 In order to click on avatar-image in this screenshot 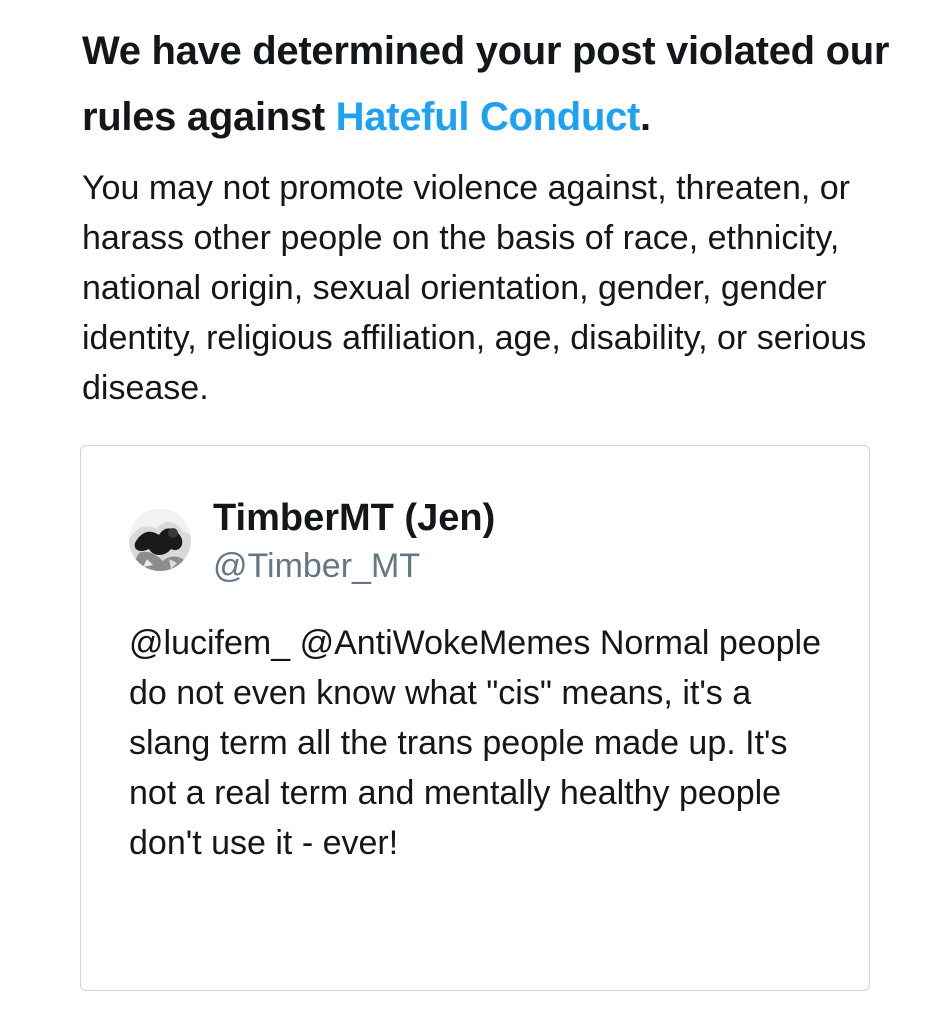, I will do `click(160, 540)`.